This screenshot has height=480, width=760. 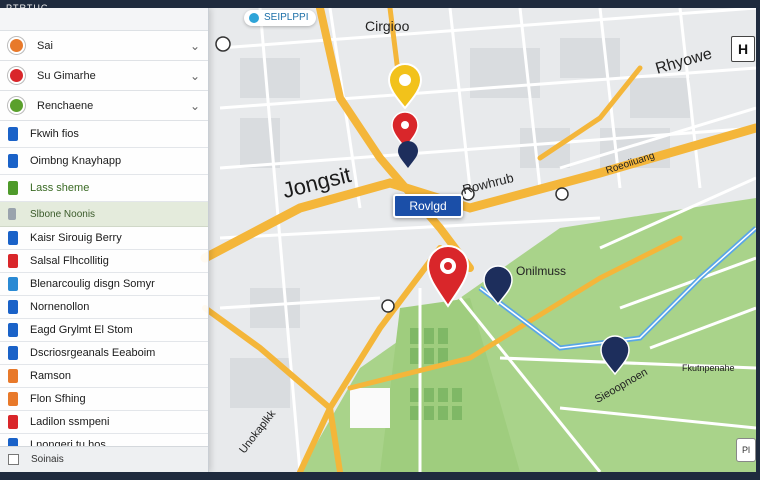 What do you see at coordinates (47, 459) in the screenshot?
I see `footer-label: Soinais` at bounding box center [47, 459].